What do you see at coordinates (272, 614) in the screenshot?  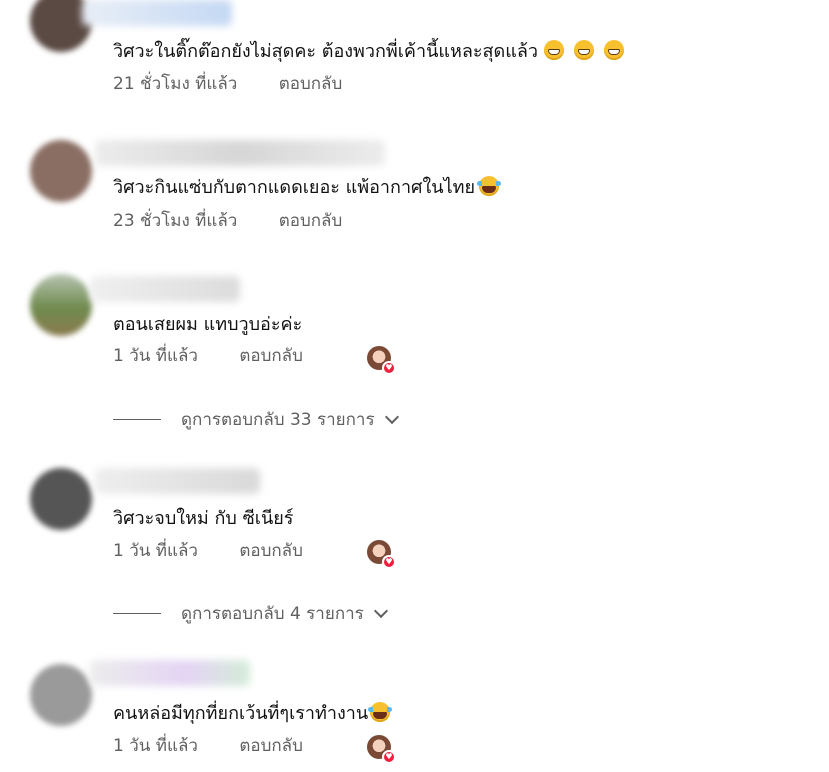 I see `view-replies-label: ดูการตอบกลับ 4 รายการ` at bounding box center [272, 614].